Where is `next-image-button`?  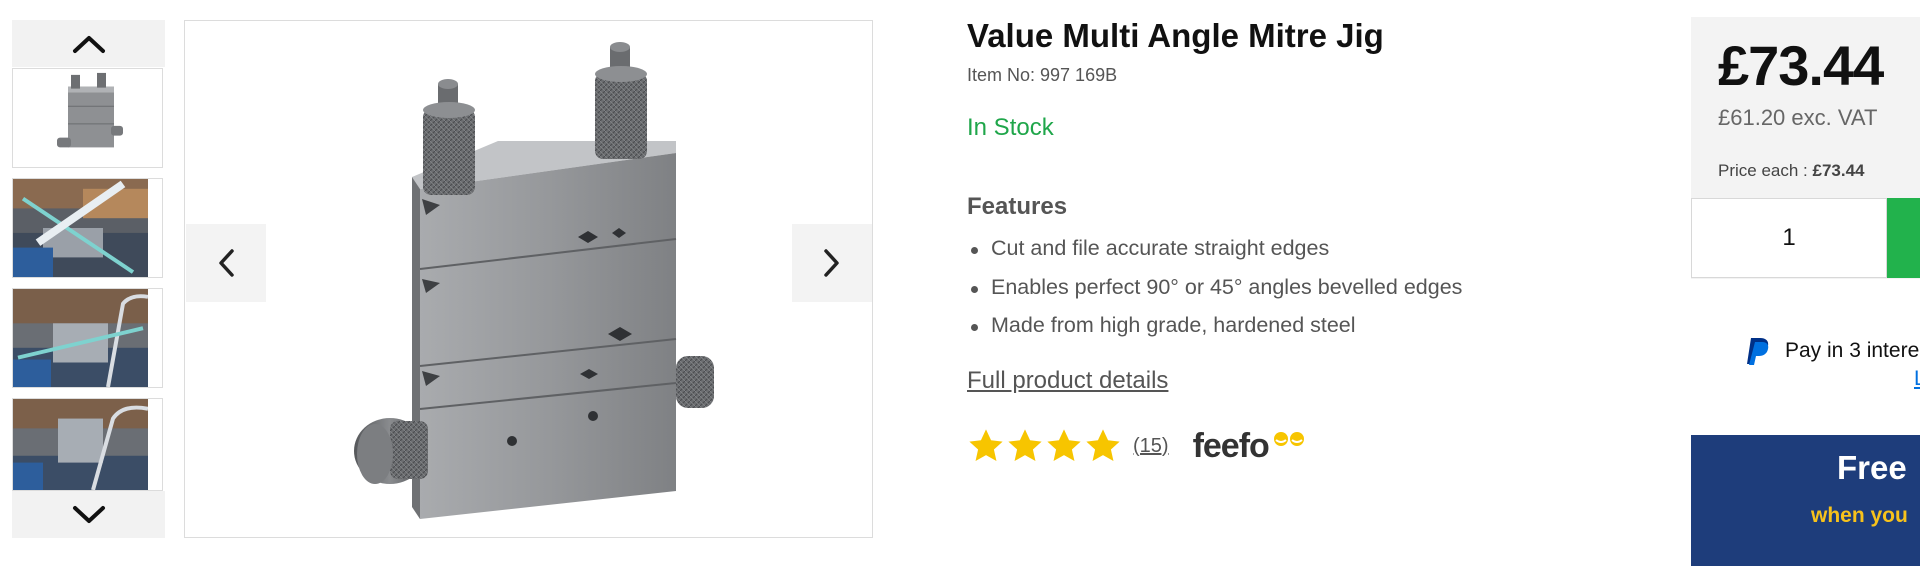 next-image-button is located at coordinates (832, 263).